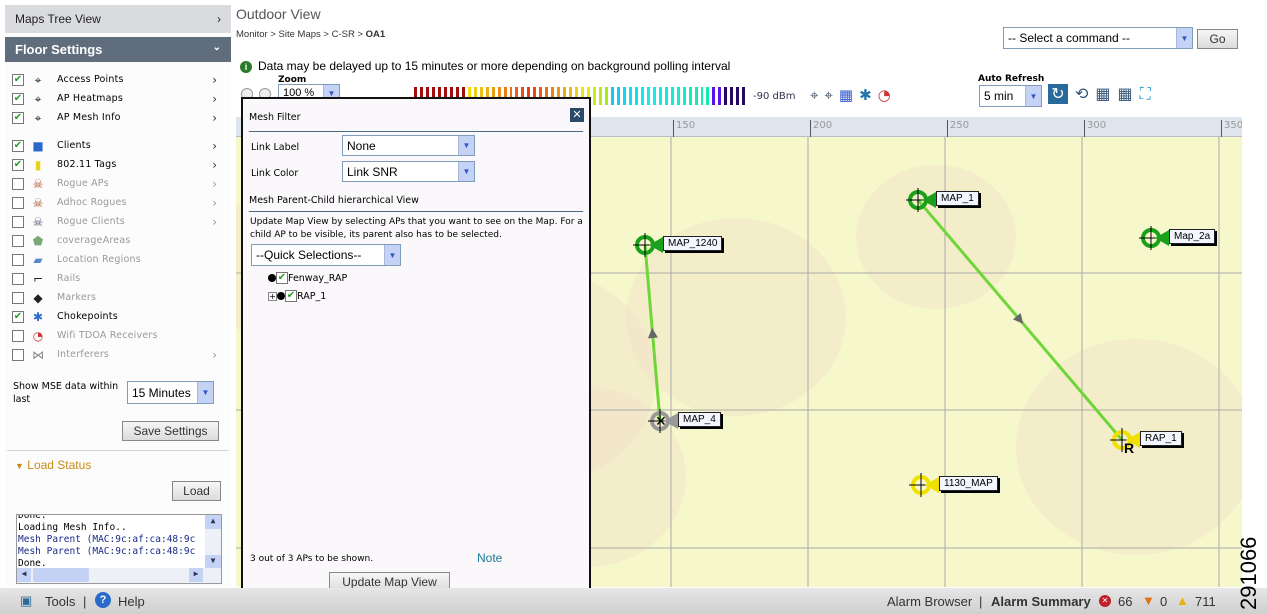 The width and height of the screenshot is (1267, 614). Describe the element at coordinates (618, 96) in the screenshot. I see `scale-segment` at that location.